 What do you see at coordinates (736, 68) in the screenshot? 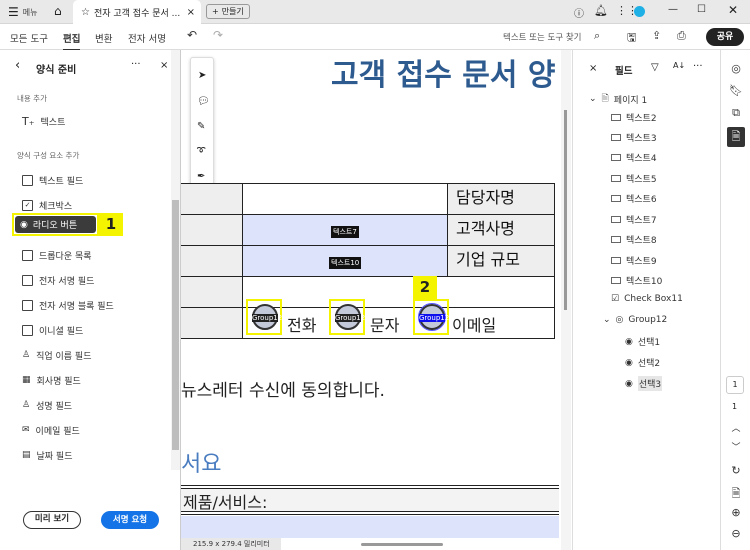
I see `comment-panel-icon: ◎` at bounding box center [736, 68].